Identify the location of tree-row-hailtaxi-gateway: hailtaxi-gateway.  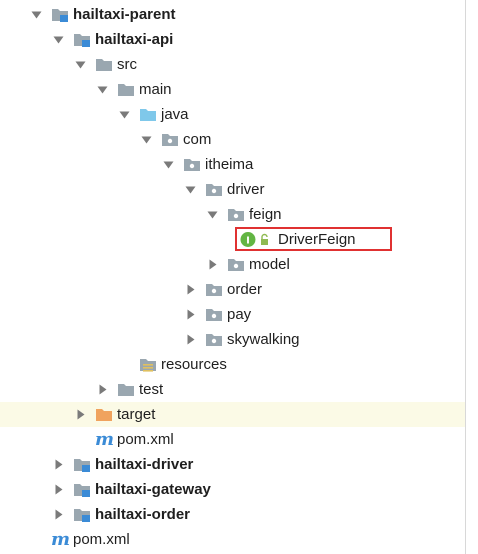
(232, 489).